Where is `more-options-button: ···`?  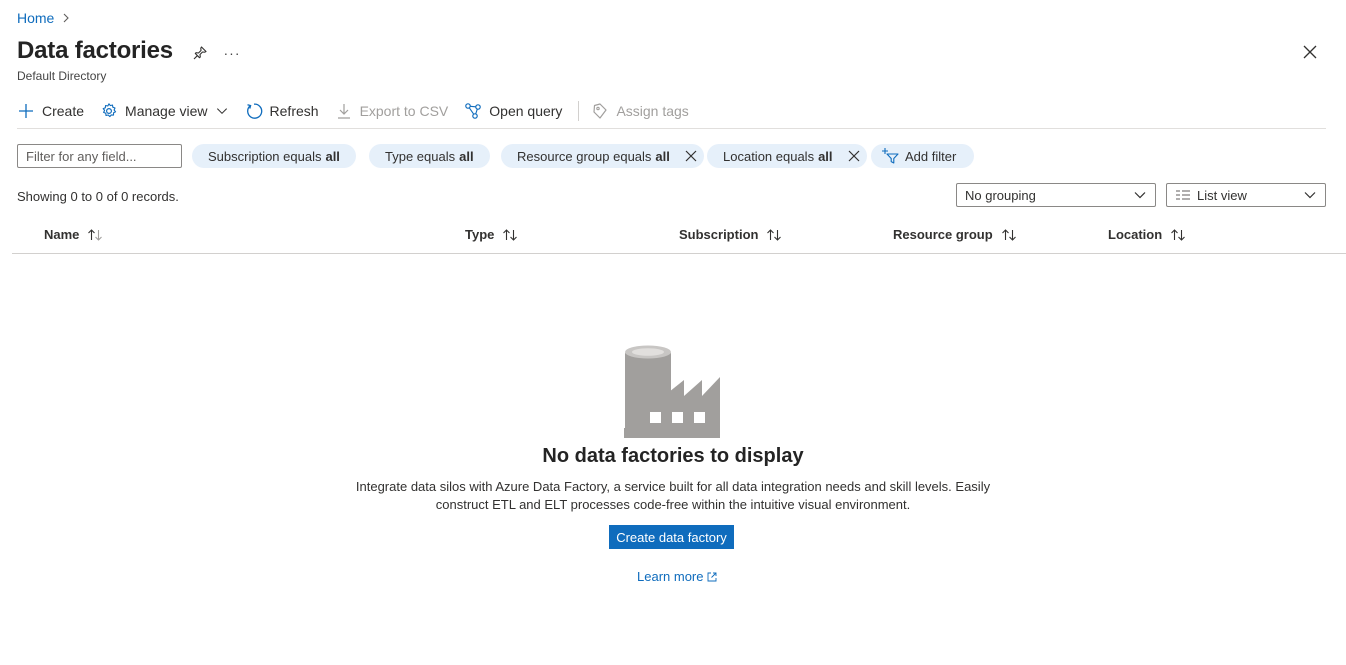
more-options-button: ··· is located at coordinates (232, 53).